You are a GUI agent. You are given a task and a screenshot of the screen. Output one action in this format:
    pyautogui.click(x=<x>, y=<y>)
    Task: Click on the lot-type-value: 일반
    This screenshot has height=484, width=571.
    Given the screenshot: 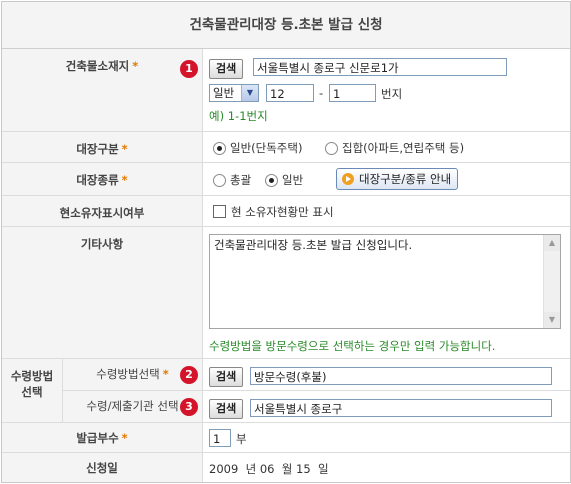 What is the action you would take?
    pyautogui.click(x=224, y=93)
    